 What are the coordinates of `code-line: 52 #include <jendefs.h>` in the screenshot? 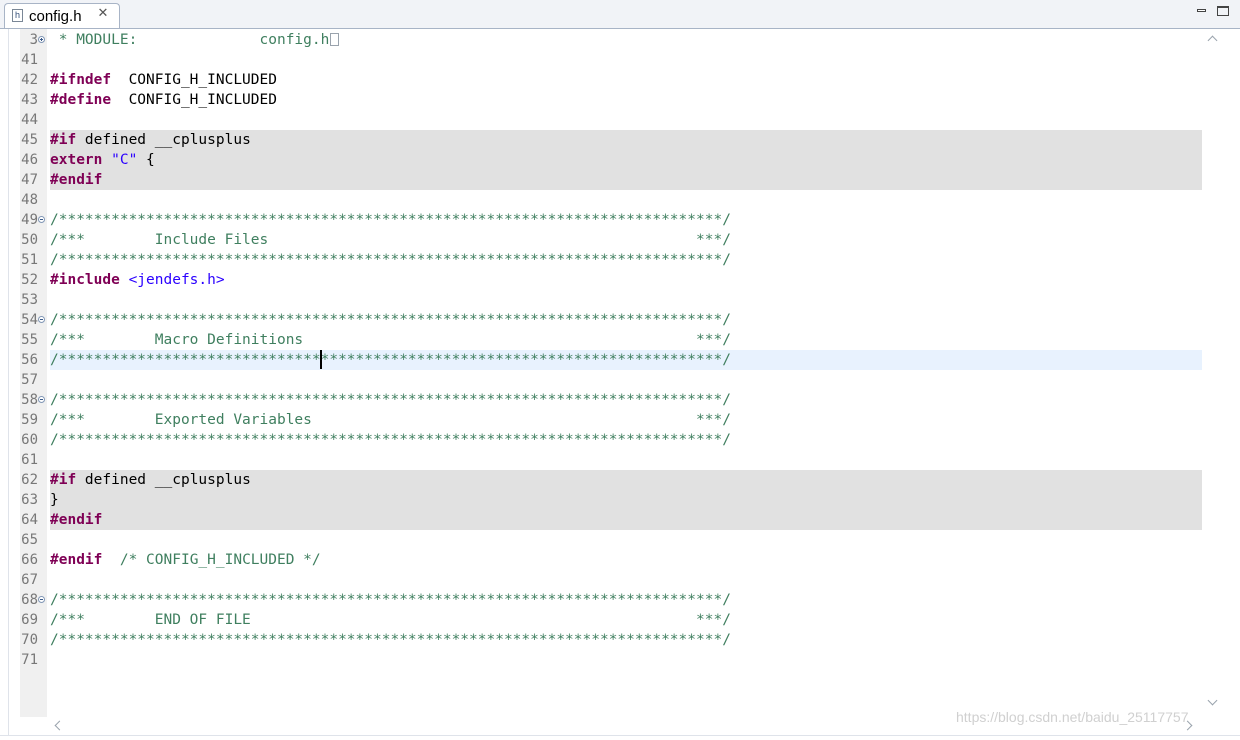 It's located at (601, 280).